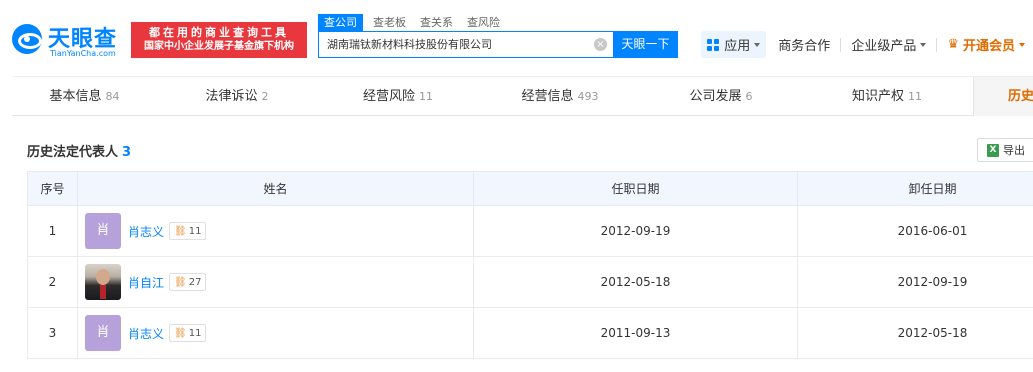  I want to click on clear-icon: ×, so click(600, 44).